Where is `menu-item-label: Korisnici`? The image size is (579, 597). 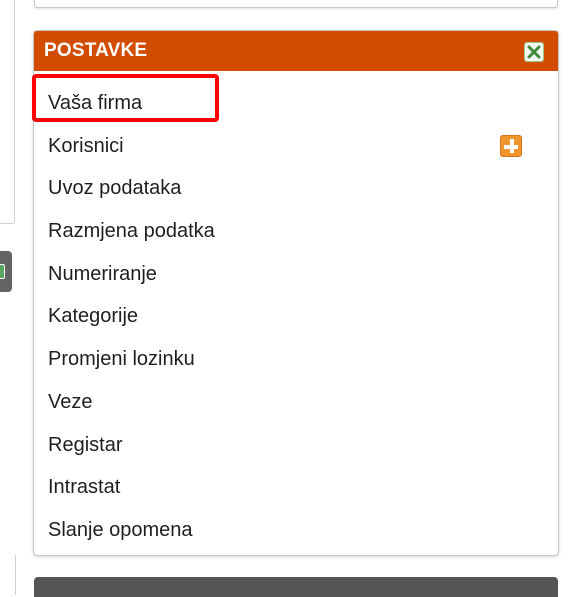
menu-item-label: Korisnici is located at coordinates (86, 145).